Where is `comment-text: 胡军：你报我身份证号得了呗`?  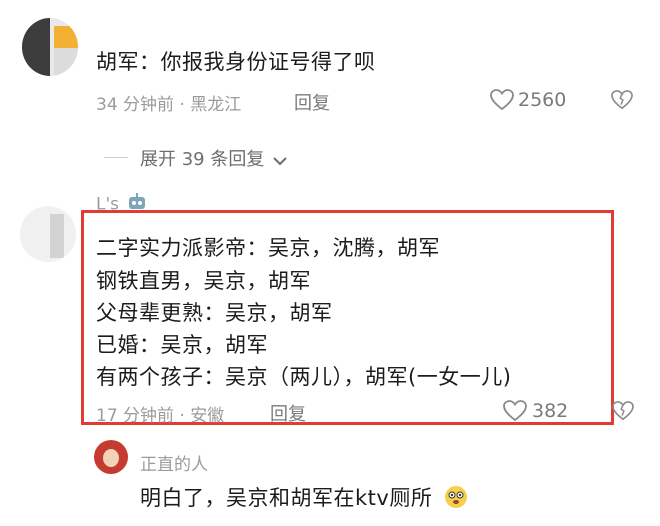
comment-text: 胡军：你报我身份证号得了呗 is located at coordinates (236, 62).